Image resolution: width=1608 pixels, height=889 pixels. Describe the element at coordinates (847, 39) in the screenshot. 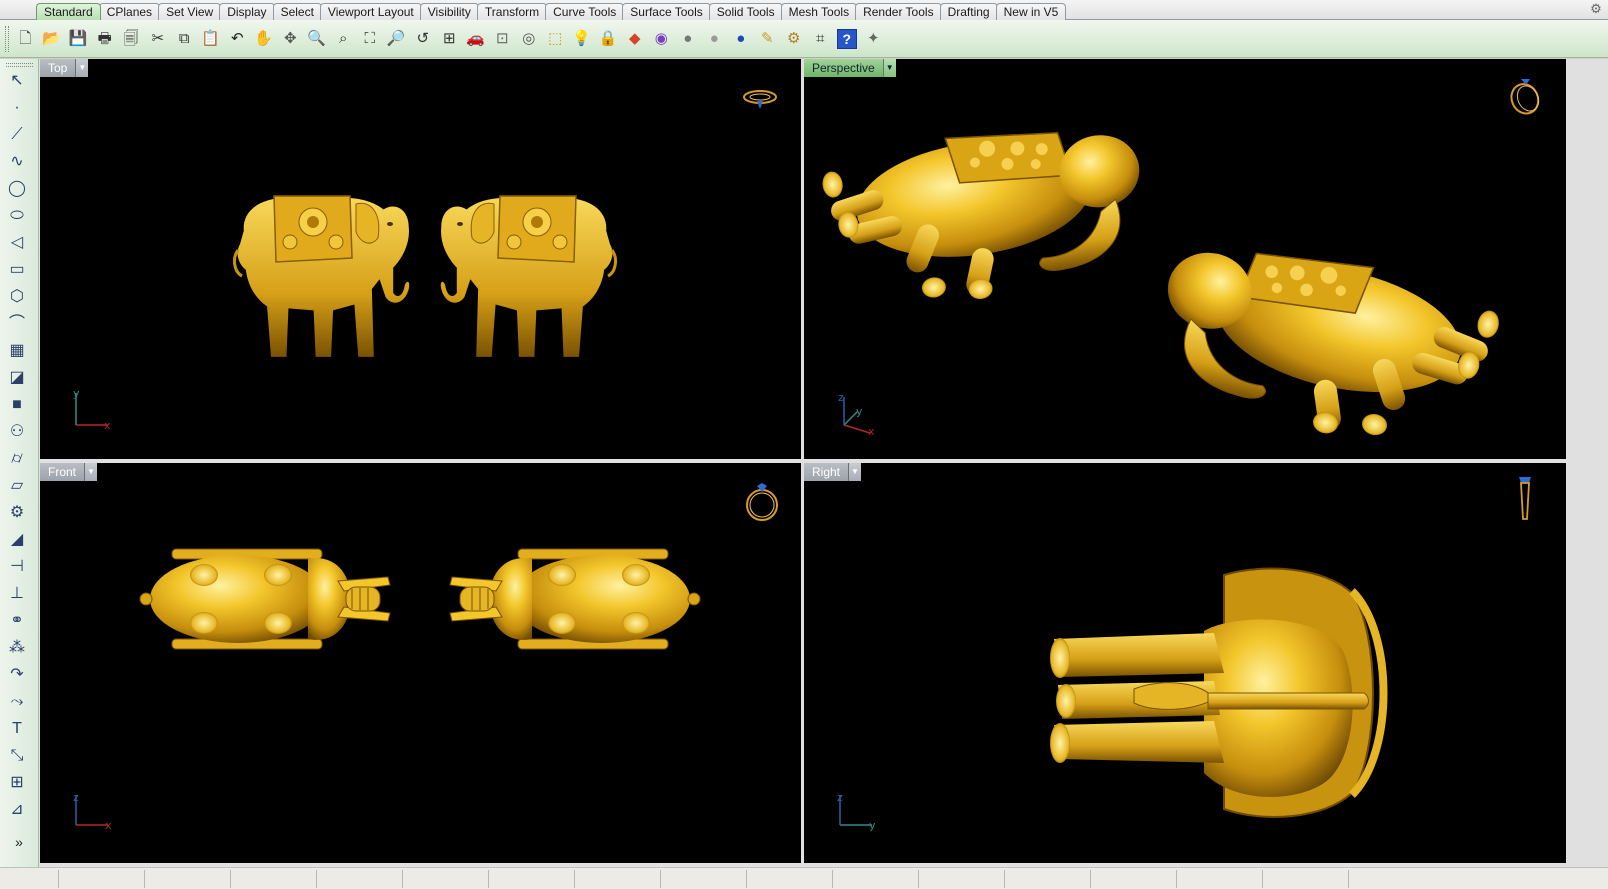

I see `help-button: ?` at that location.